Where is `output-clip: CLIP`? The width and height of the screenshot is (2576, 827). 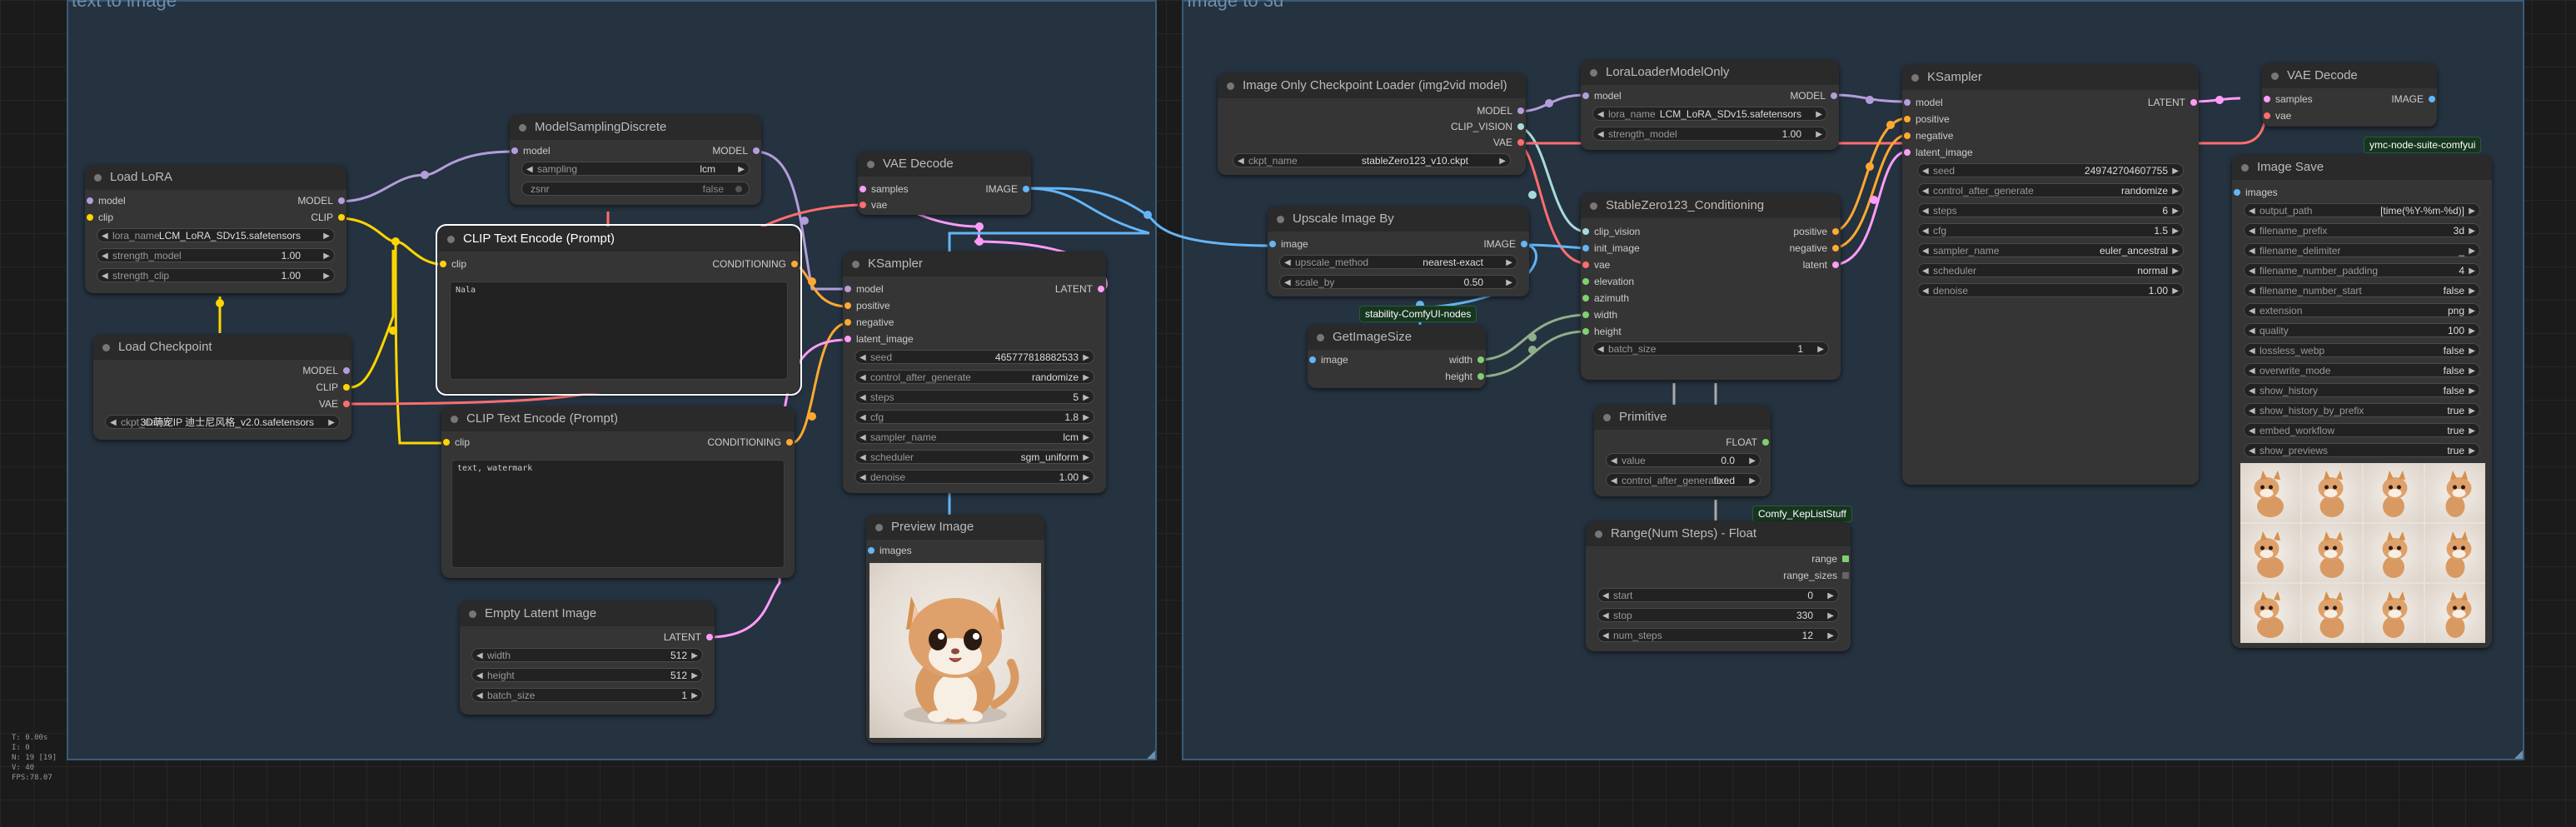
output-clip: CLIP is located at coordinates (333, 387).